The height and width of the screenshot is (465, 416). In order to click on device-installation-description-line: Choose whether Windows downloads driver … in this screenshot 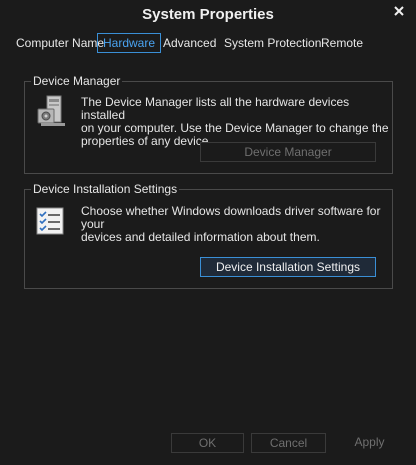, I will do `click(231, 217)`.